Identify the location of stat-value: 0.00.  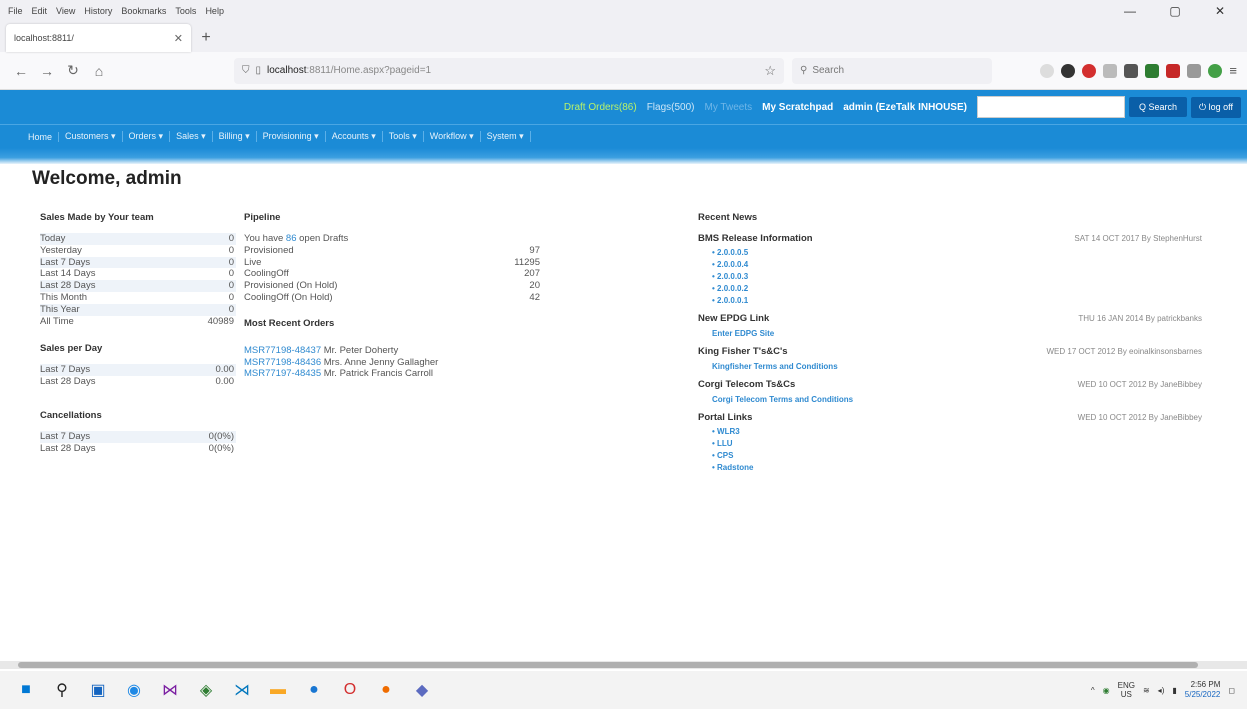
(225, 382).